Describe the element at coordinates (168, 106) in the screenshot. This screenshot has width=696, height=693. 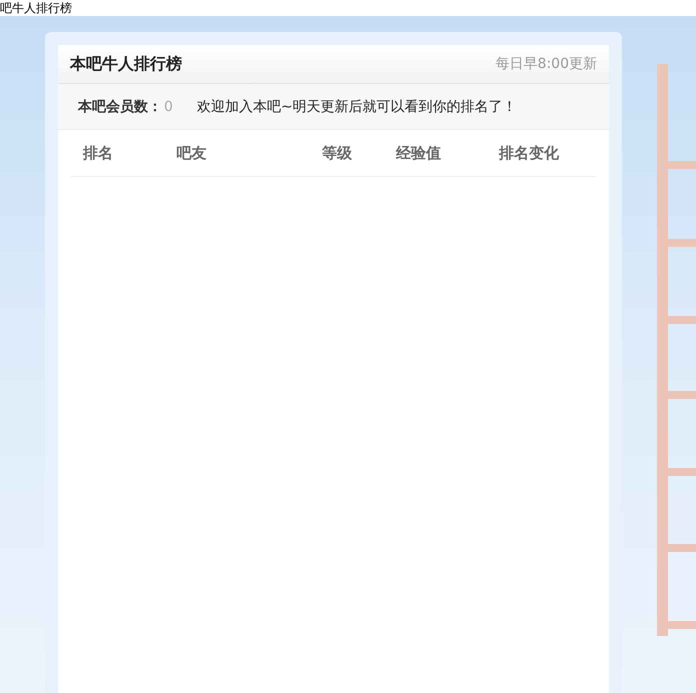
I see `member-count: 0` at that location.